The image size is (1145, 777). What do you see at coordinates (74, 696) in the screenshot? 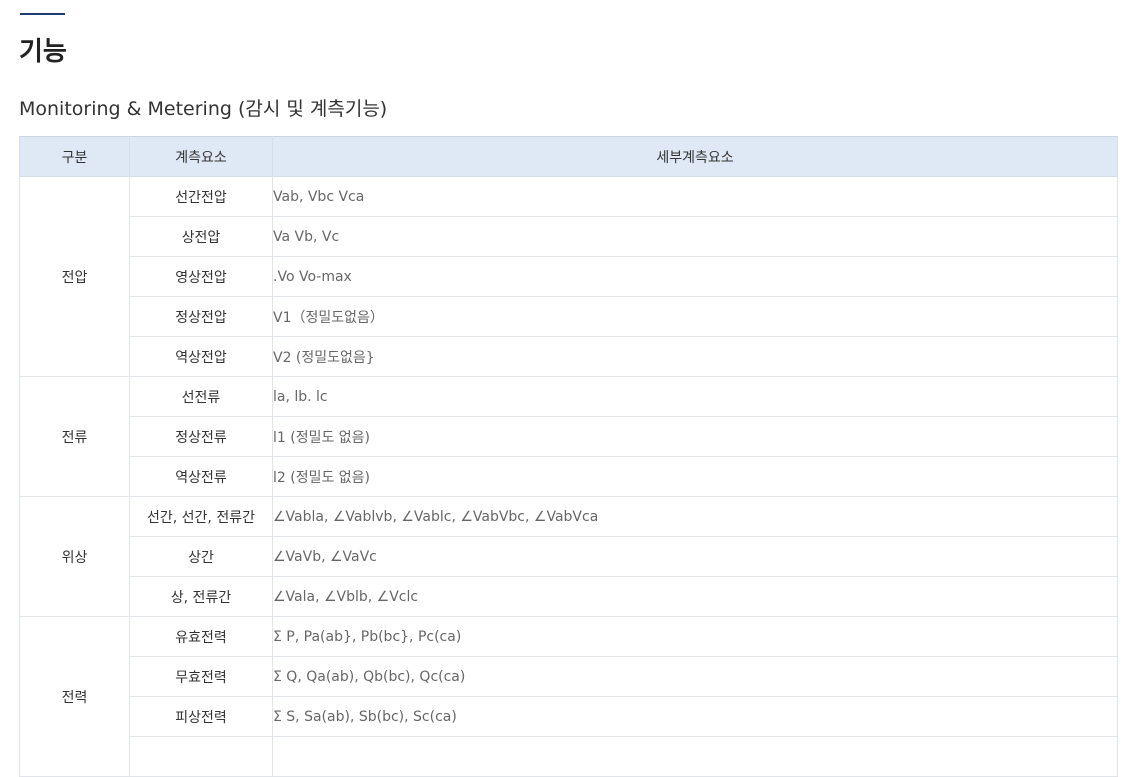
I see `group-power: 전력` at bounding box center [74, 696].